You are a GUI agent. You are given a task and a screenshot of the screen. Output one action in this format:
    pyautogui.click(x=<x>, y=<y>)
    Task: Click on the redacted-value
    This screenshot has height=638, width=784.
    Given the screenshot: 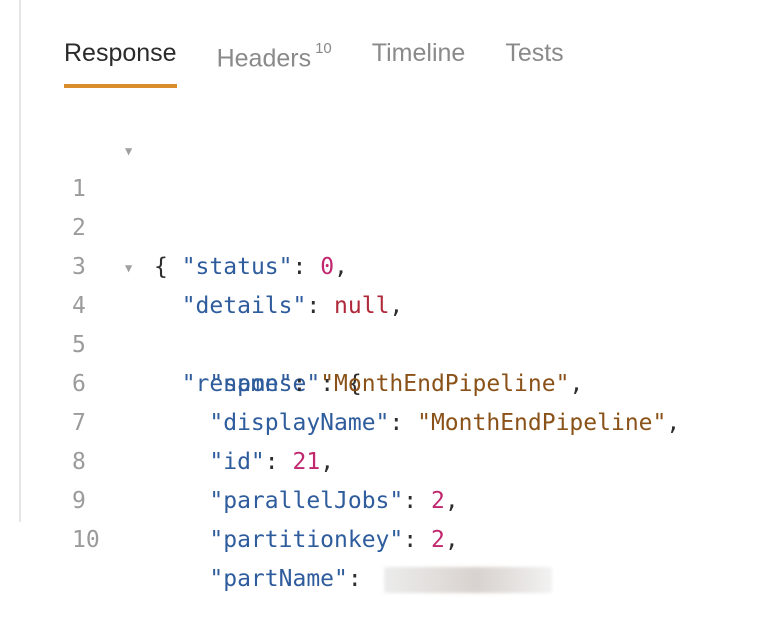 What is the action you would take?
    pyautogui.click(x=467, y=579)
    